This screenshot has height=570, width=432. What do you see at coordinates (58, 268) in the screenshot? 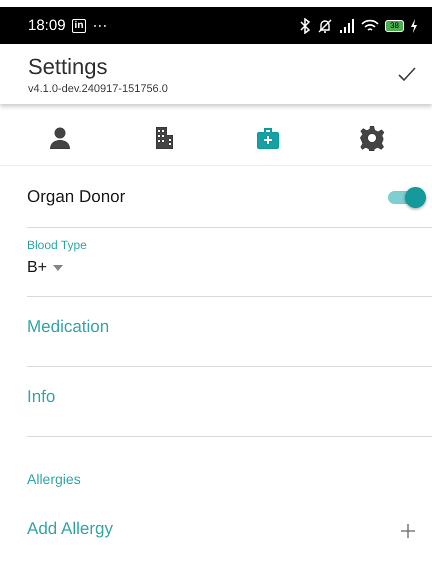
I see `caret-icon` at bounding box center [58, 268].